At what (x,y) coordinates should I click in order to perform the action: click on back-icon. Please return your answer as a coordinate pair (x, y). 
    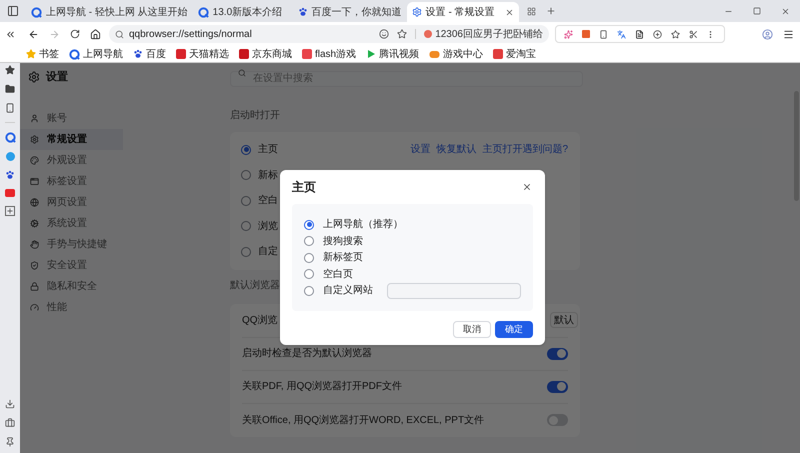
    Looking at the image, I should click on (33, 34).